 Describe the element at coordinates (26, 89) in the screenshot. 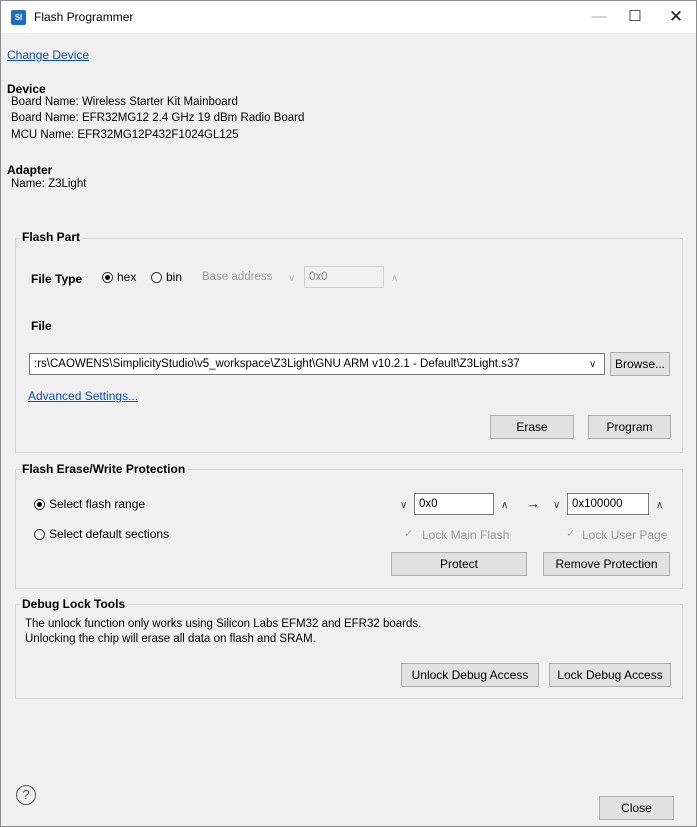

I see `device-heading: Device` at that location.